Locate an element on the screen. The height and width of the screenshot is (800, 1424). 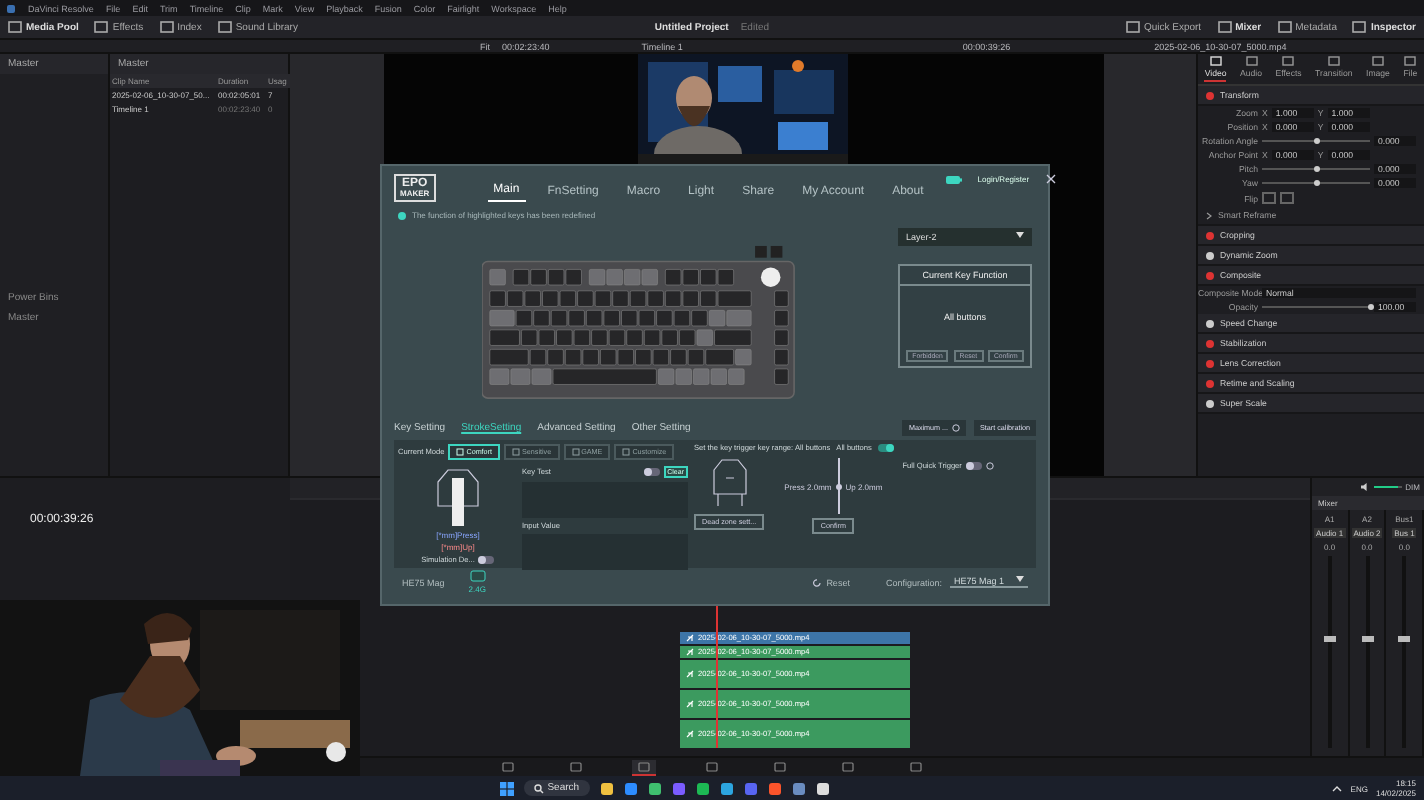
keyboard-drawing is located at coordinates (640, 324).